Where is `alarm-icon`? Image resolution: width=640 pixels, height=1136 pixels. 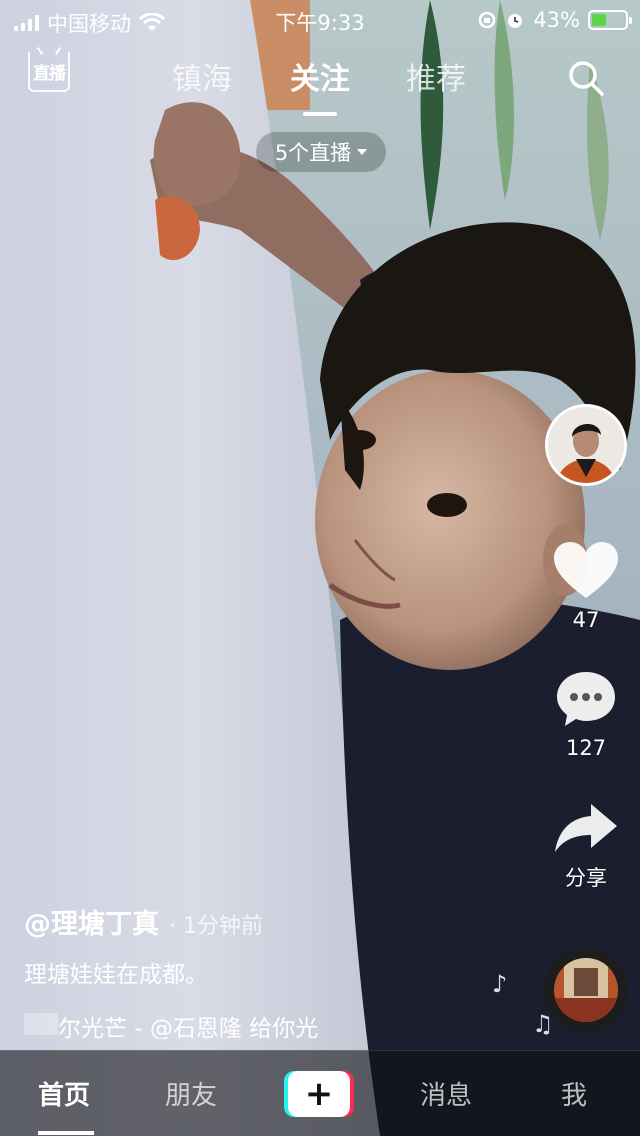
alarm-icon is located at coordinates (515, 21).